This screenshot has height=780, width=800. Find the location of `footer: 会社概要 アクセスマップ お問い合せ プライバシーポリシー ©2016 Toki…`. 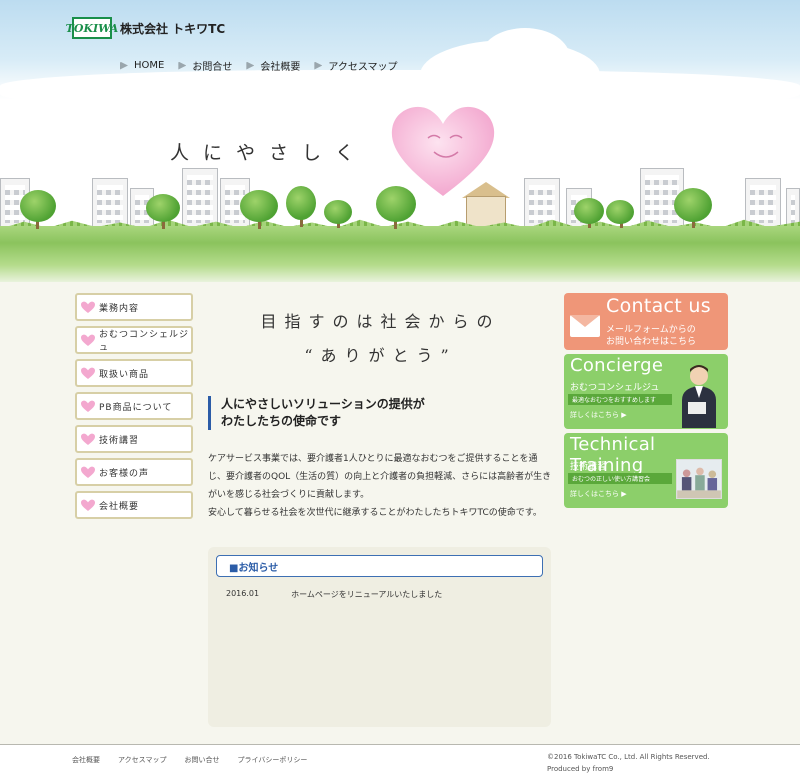

footer: 会社概要 アクセスマップ お問い合せ プライバシーポリシー ©2016 Toki… is located at coordinates (400, 762).